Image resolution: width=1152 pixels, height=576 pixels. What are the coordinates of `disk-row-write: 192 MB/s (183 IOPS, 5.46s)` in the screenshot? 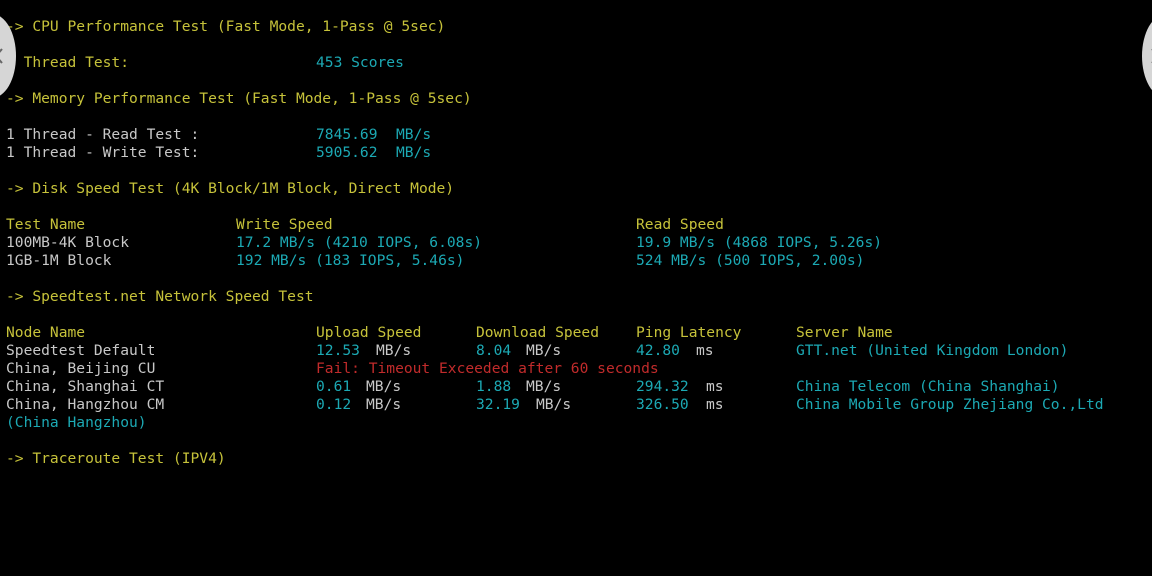 It's located at (350, 260).